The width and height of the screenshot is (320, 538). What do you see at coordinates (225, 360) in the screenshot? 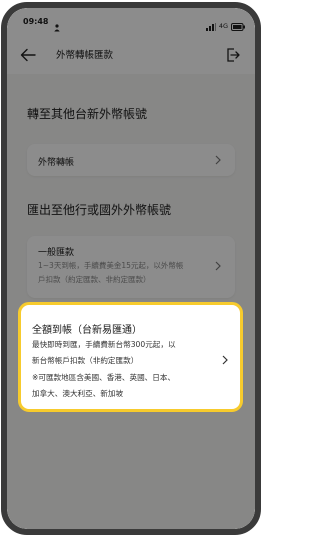
I see `chevron-right-icon` at bounding box center [225, 360].